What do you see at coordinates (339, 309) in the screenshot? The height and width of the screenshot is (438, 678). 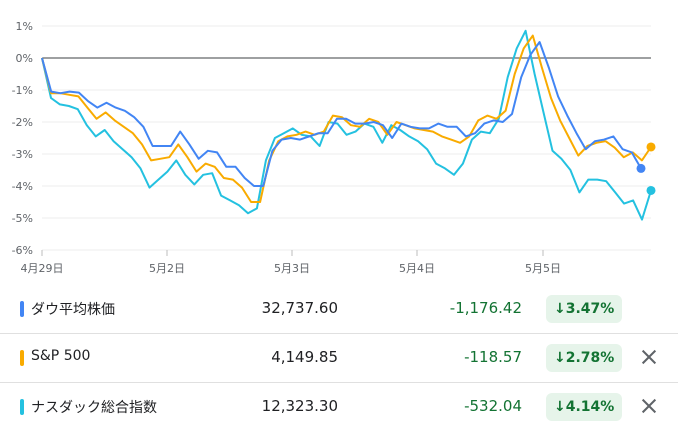 I see `index-row-dow: ダウ平均株価 32,737.60 -1,176.42 ↓3.47%` at bounding box center [339, 309].